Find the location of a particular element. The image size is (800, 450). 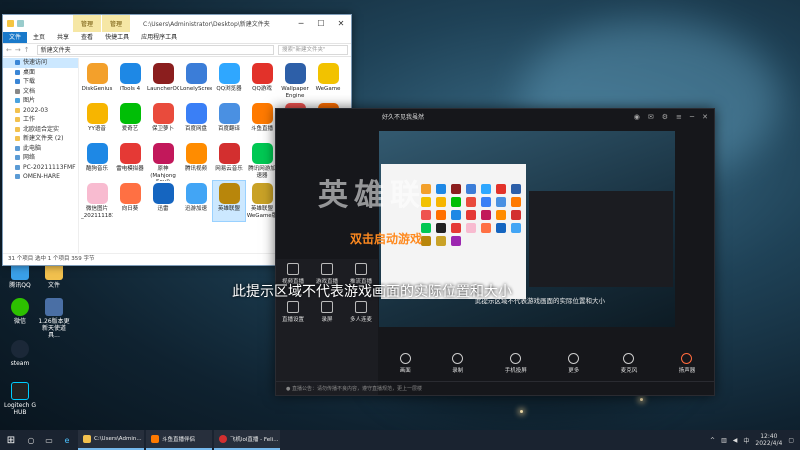

file-item: 迅雷 is located at coordinates (163, 201).